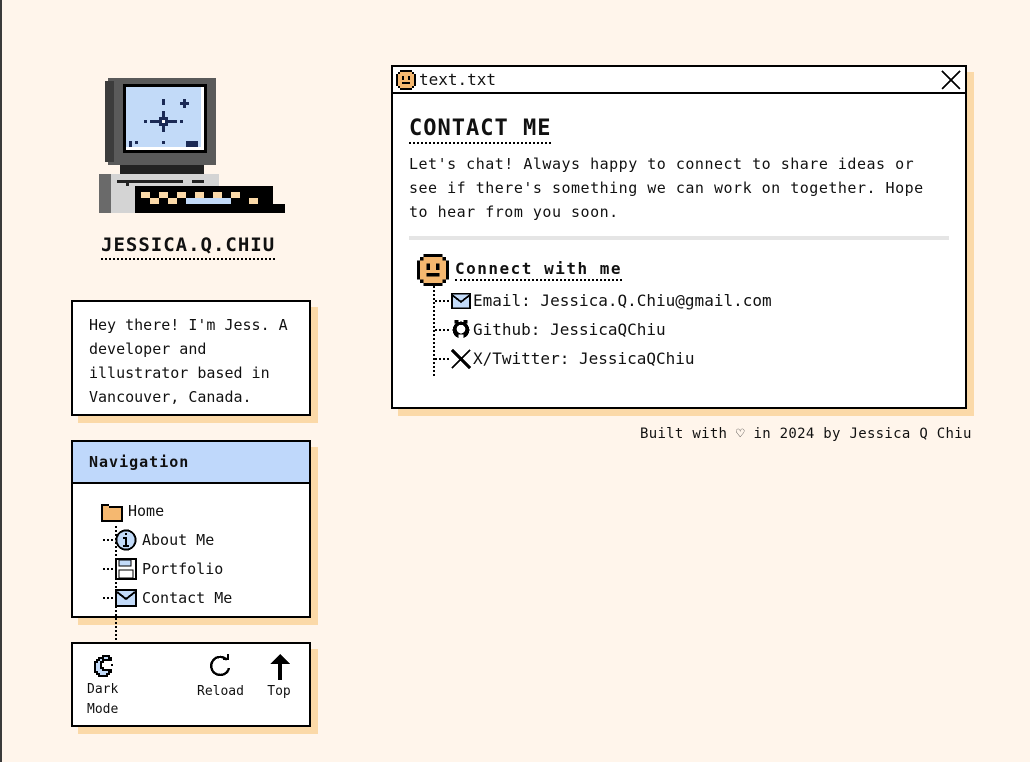 This screenshot has width=1030, height=762. I want to click on tools-panel: Dark Mode Reload Top, so click(191, 684).